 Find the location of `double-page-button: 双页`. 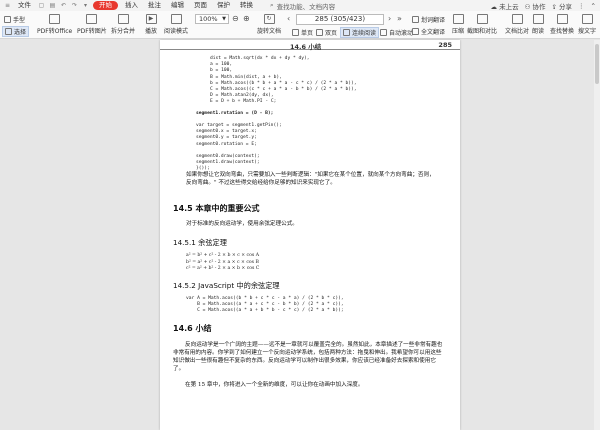

double-page-button: 双页 is located at coordinates (326, 32).